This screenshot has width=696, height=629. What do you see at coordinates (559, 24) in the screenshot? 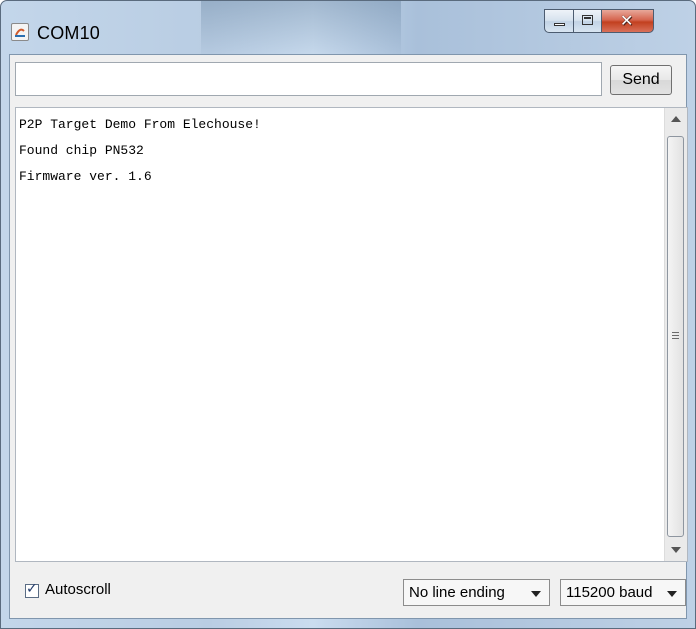
I see `minimize-icon` at bounding box center [559, 24].